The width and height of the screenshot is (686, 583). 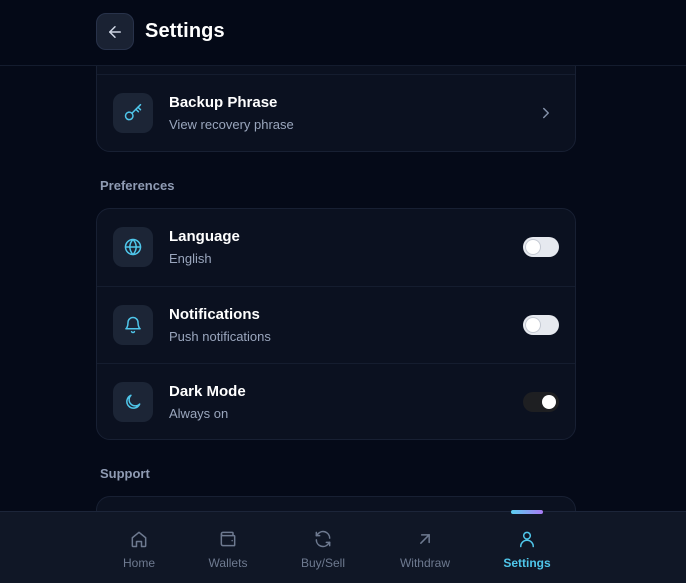 What do you see at coordinates (214, 314) in the screenshot?
I see `row-title: Notifications` at bounding box center [214, 314].